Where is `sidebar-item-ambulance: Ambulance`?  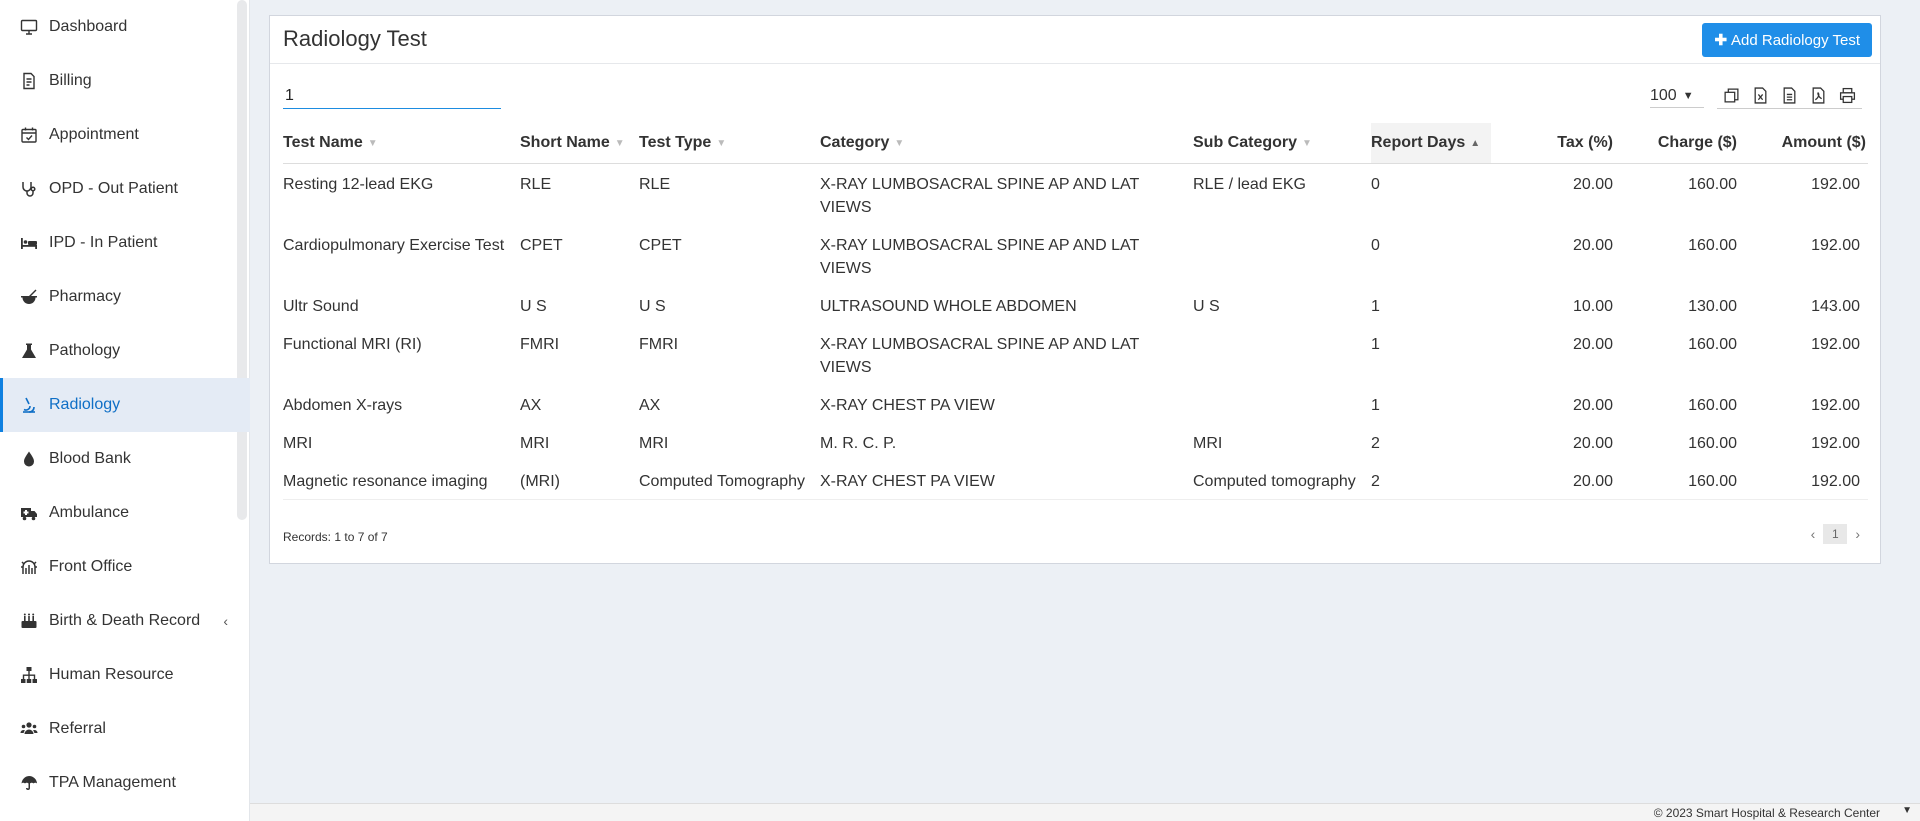 sidebar-item-ambulance: Ambulance is located at coordinates (125, 513).